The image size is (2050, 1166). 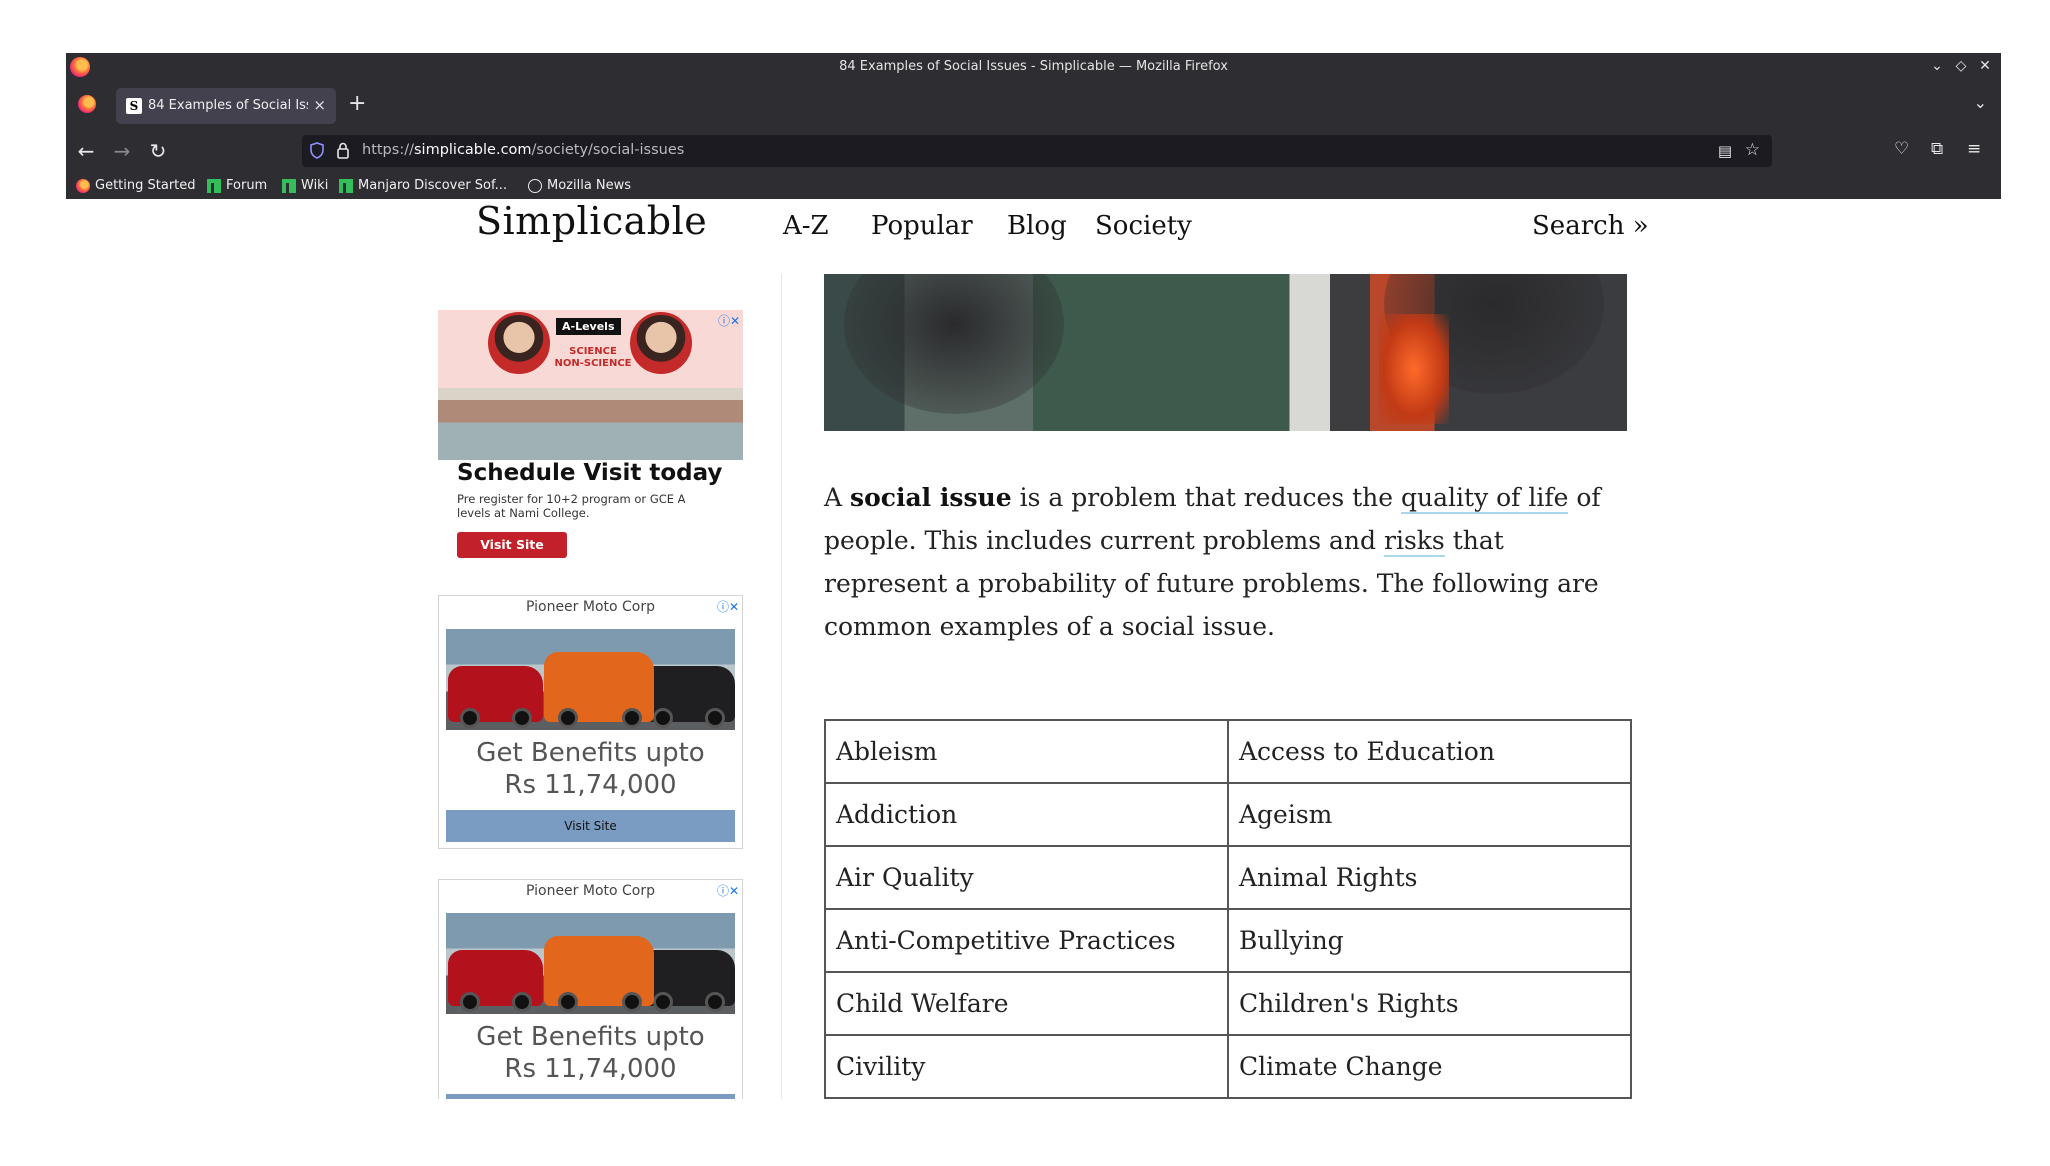 I want to click on table-cell: Bullying, so click(x=1429, y=940).